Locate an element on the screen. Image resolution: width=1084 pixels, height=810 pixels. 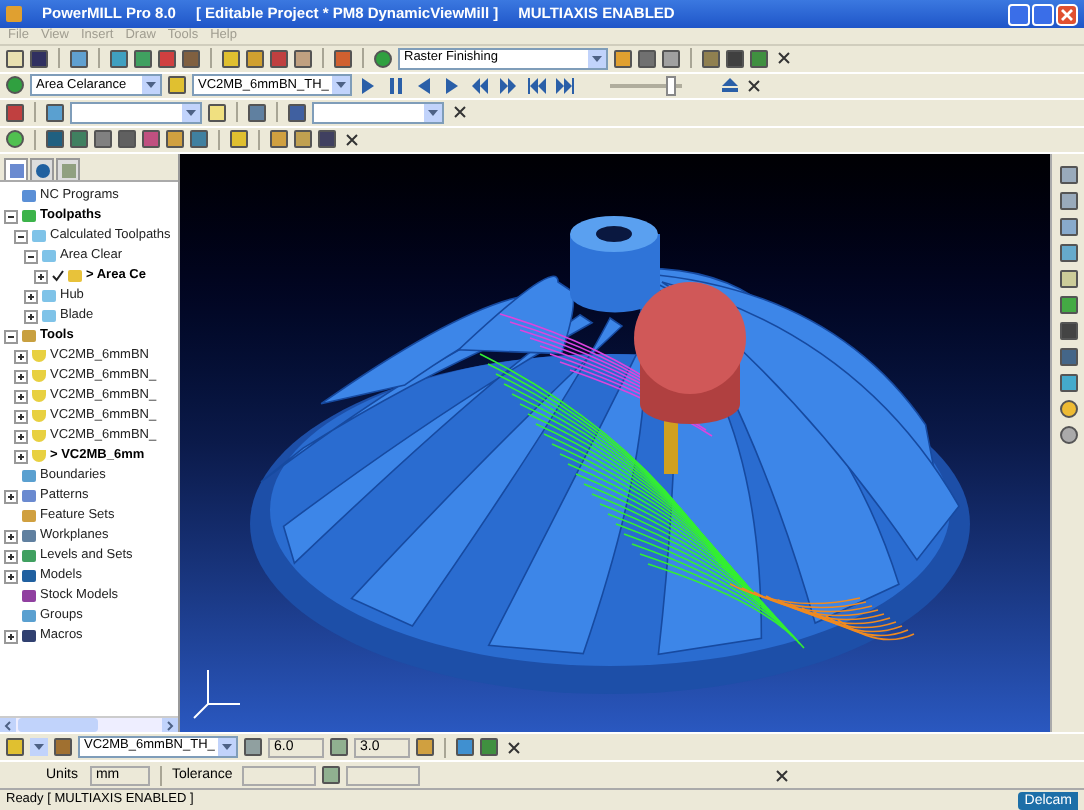
thickness-field is located at coordinates (383, 775).